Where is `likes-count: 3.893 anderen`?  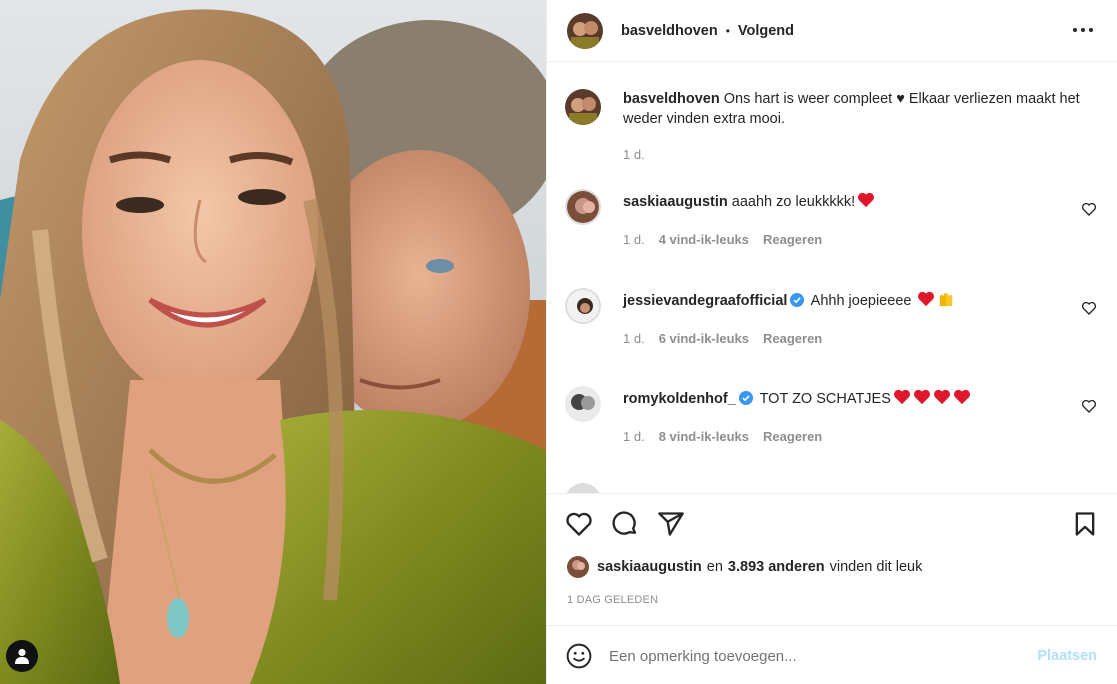 likes-count: 3.893 anderen is located at coordinates (776, 567).